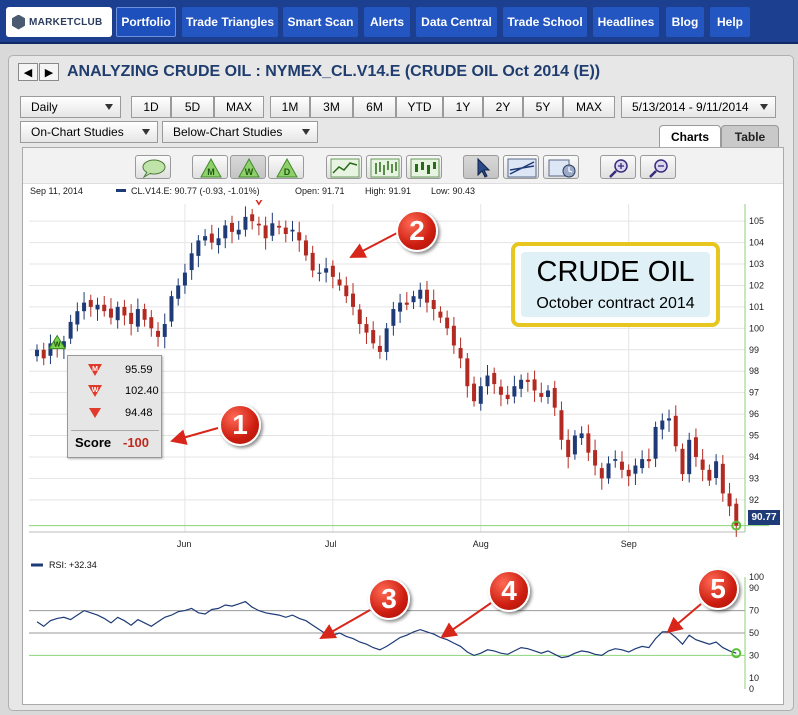 The width and height of the screenshot is (798, 715). What do you see at coordinates (626, 22) in the screenshot?
I see `nav-headlines: Headlines` at bounding box center [626, 22].